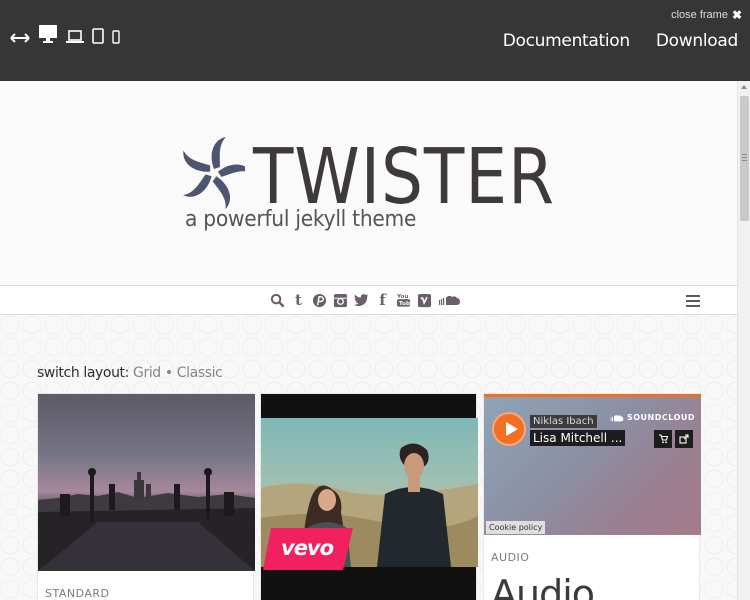 This screenshot has height=600, width=750. I want to click on post-category: AUDIO, so click(510, 557).